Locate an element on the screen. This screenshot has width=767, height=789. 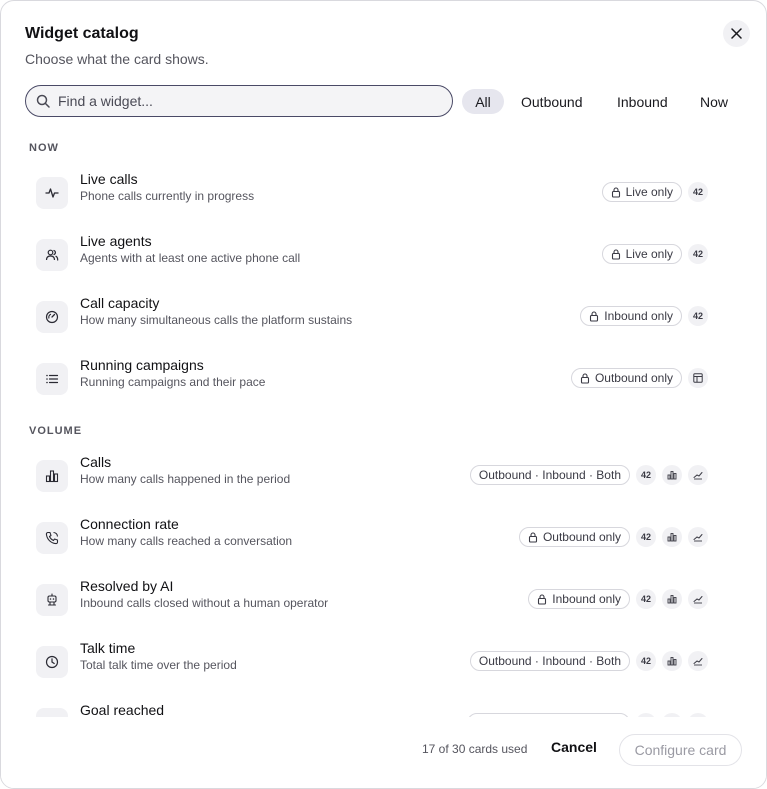
widget-name: Connection rate is located at coordinates (129, 524).